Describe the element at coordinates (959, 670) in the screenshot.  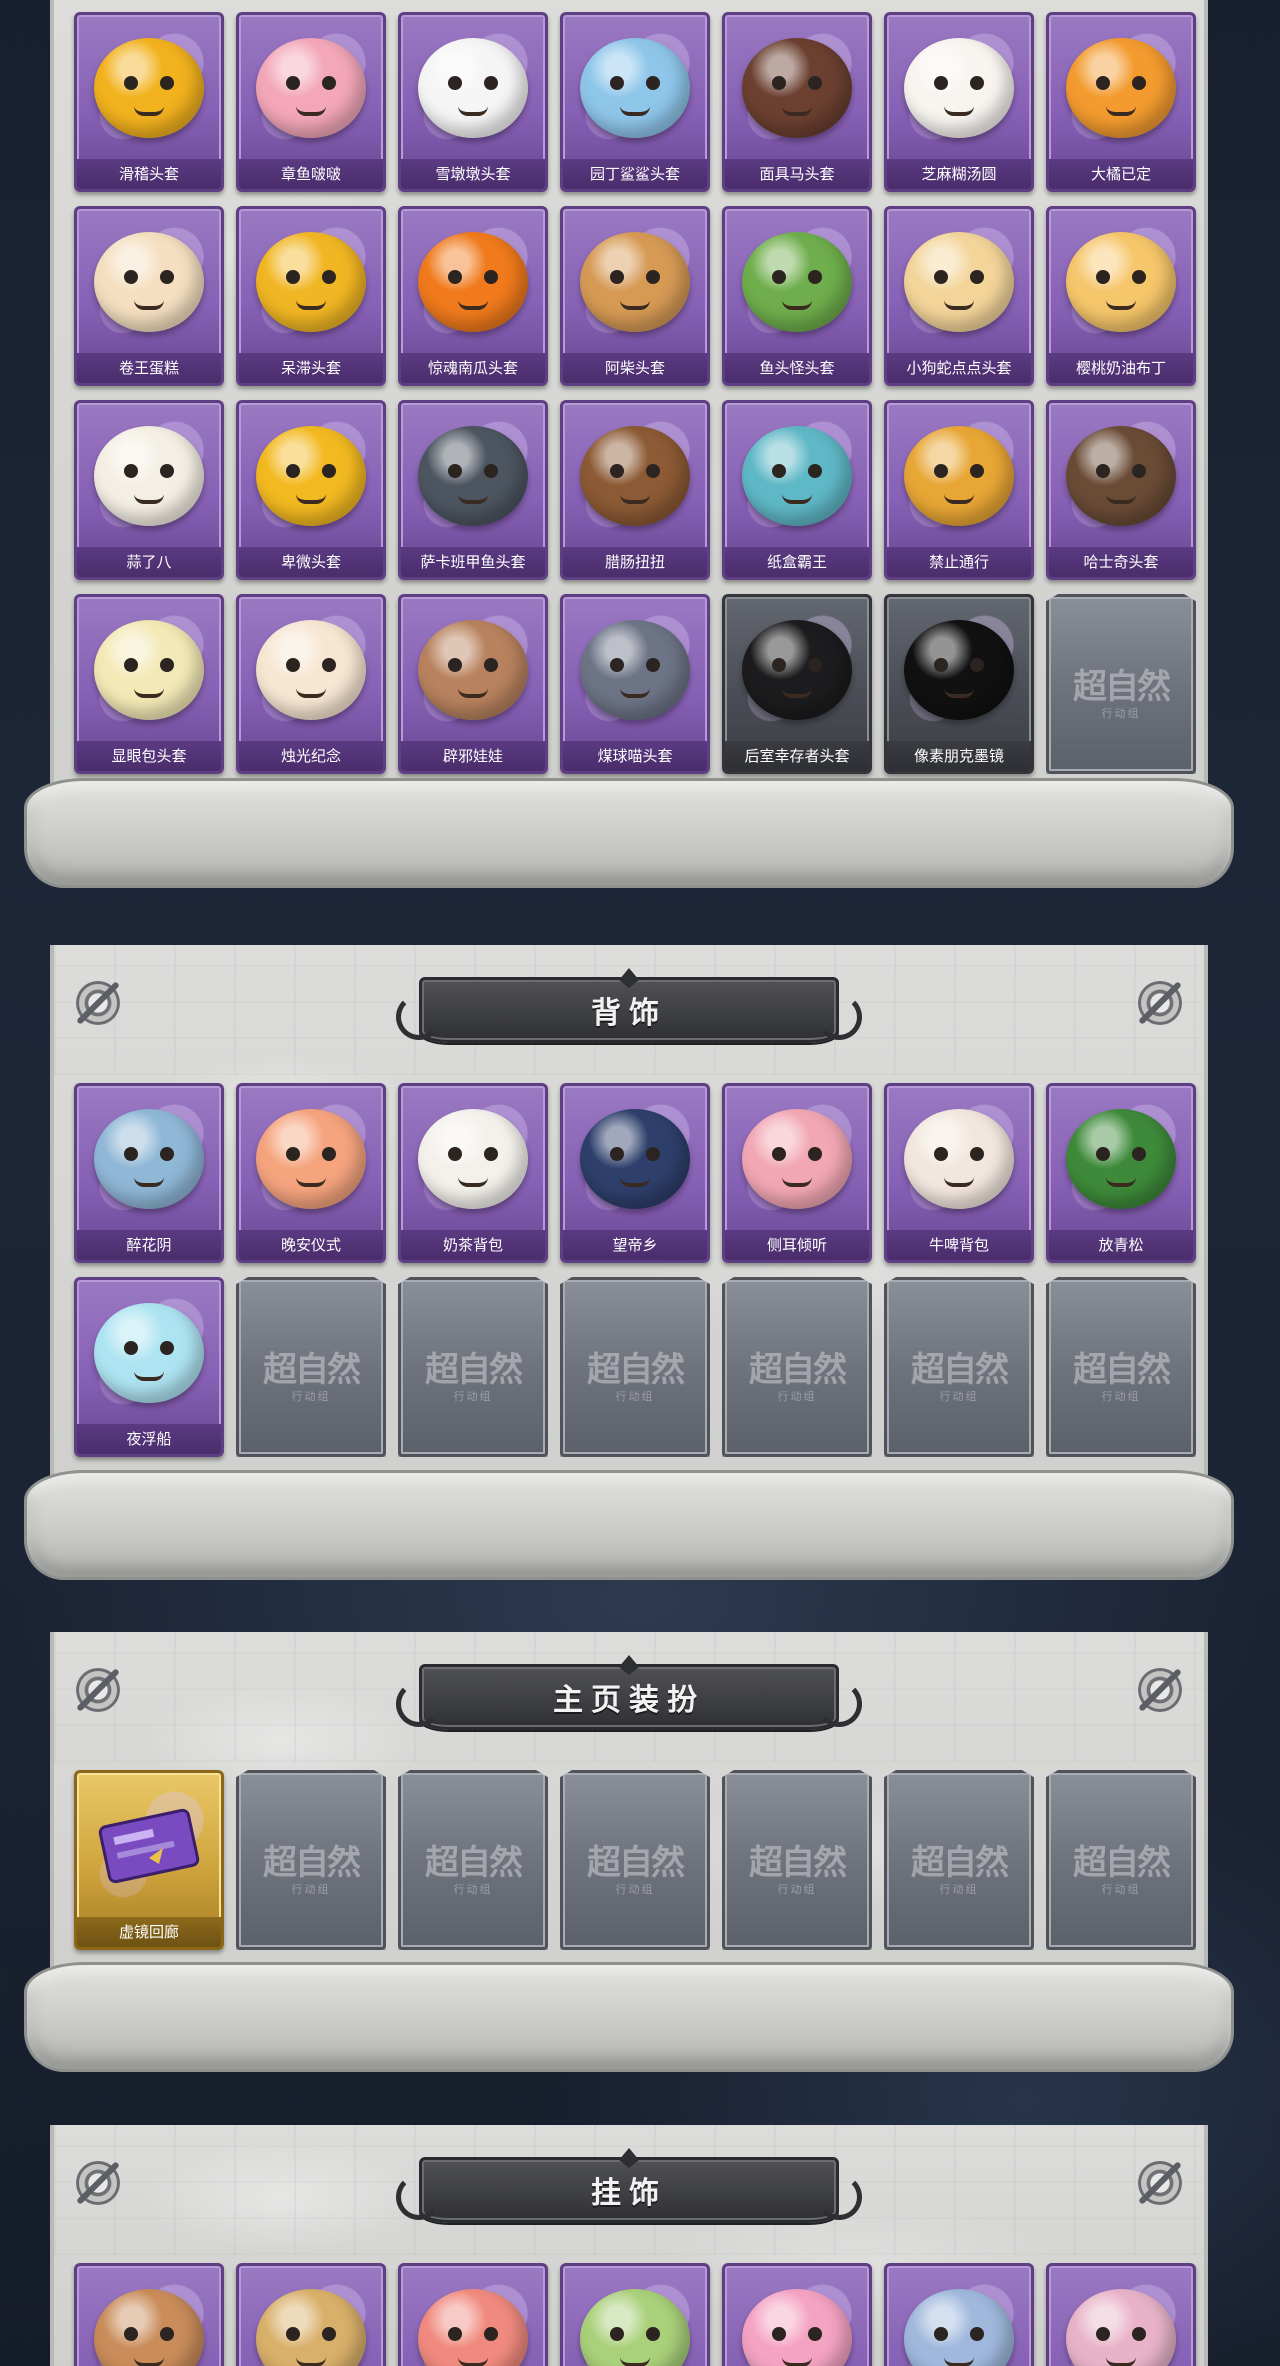
I see `pixel-sunglasses-icon` at that location.